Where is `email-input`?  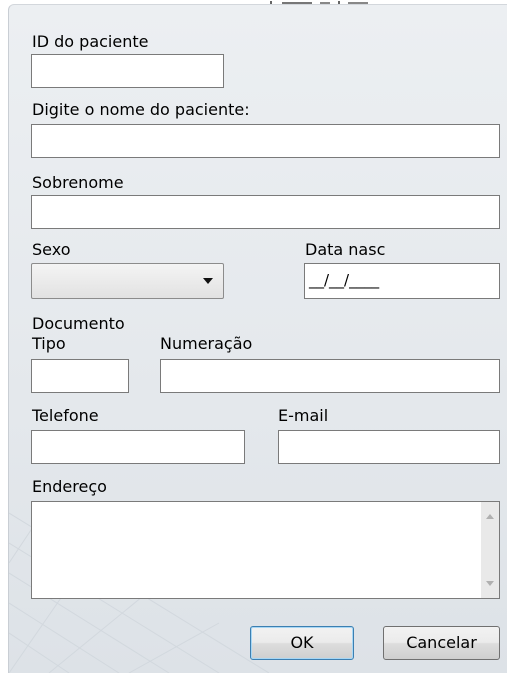
email-input is located at coordinates (389, 447).